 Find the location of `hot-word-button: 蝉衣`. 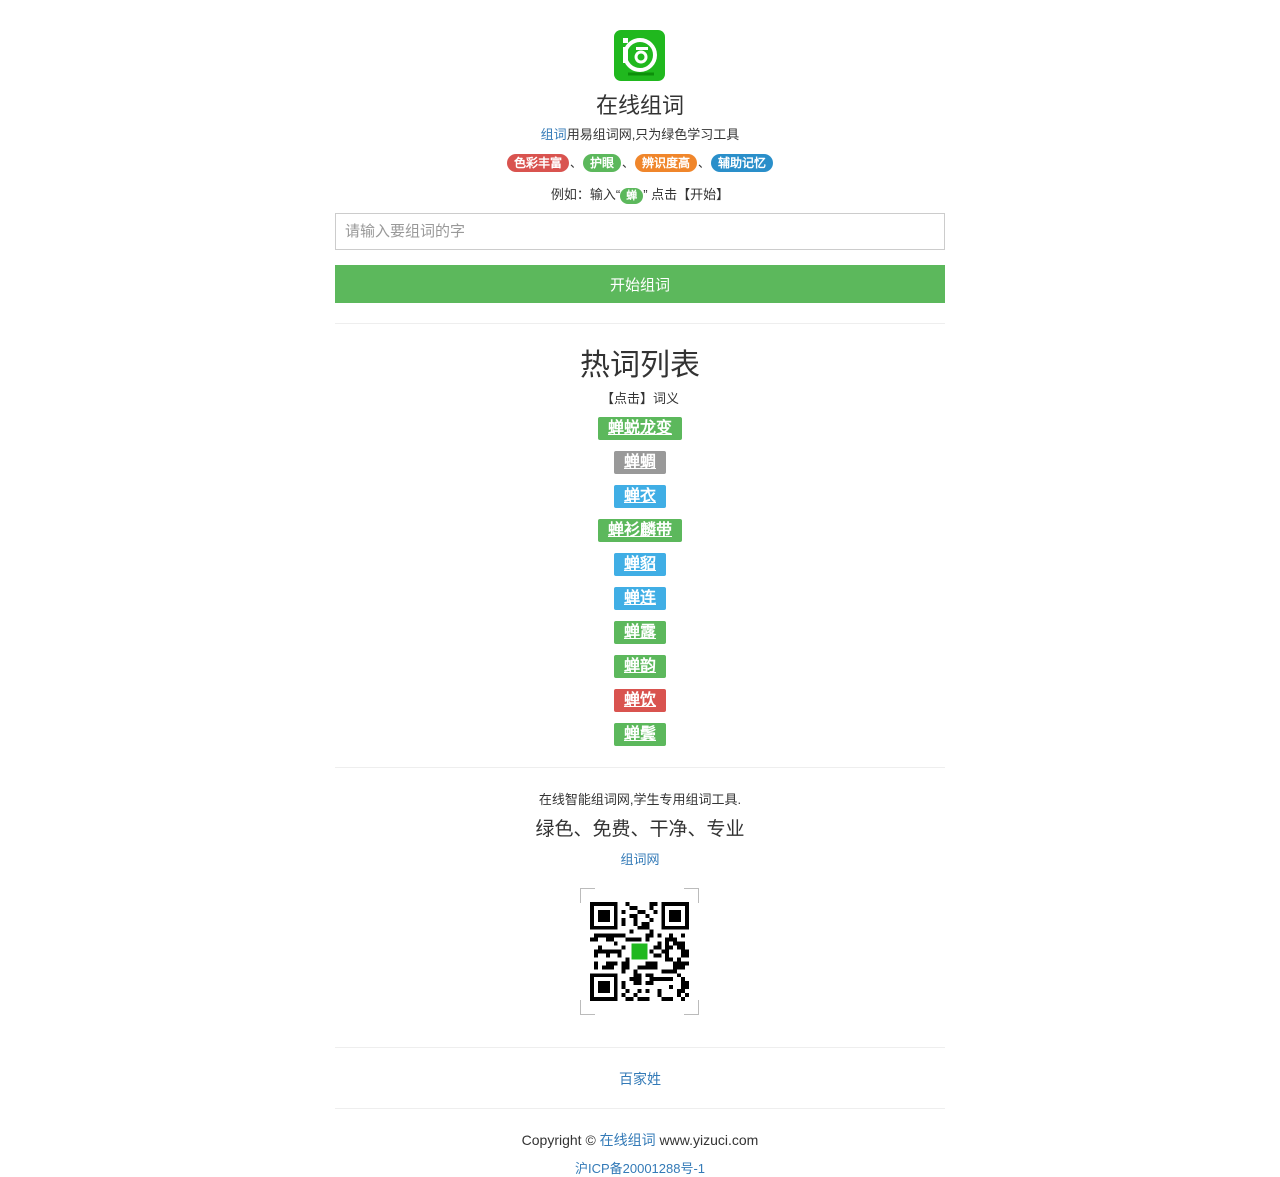

hot-word-button: 蝉衣 is located at coordinates (639, 496).